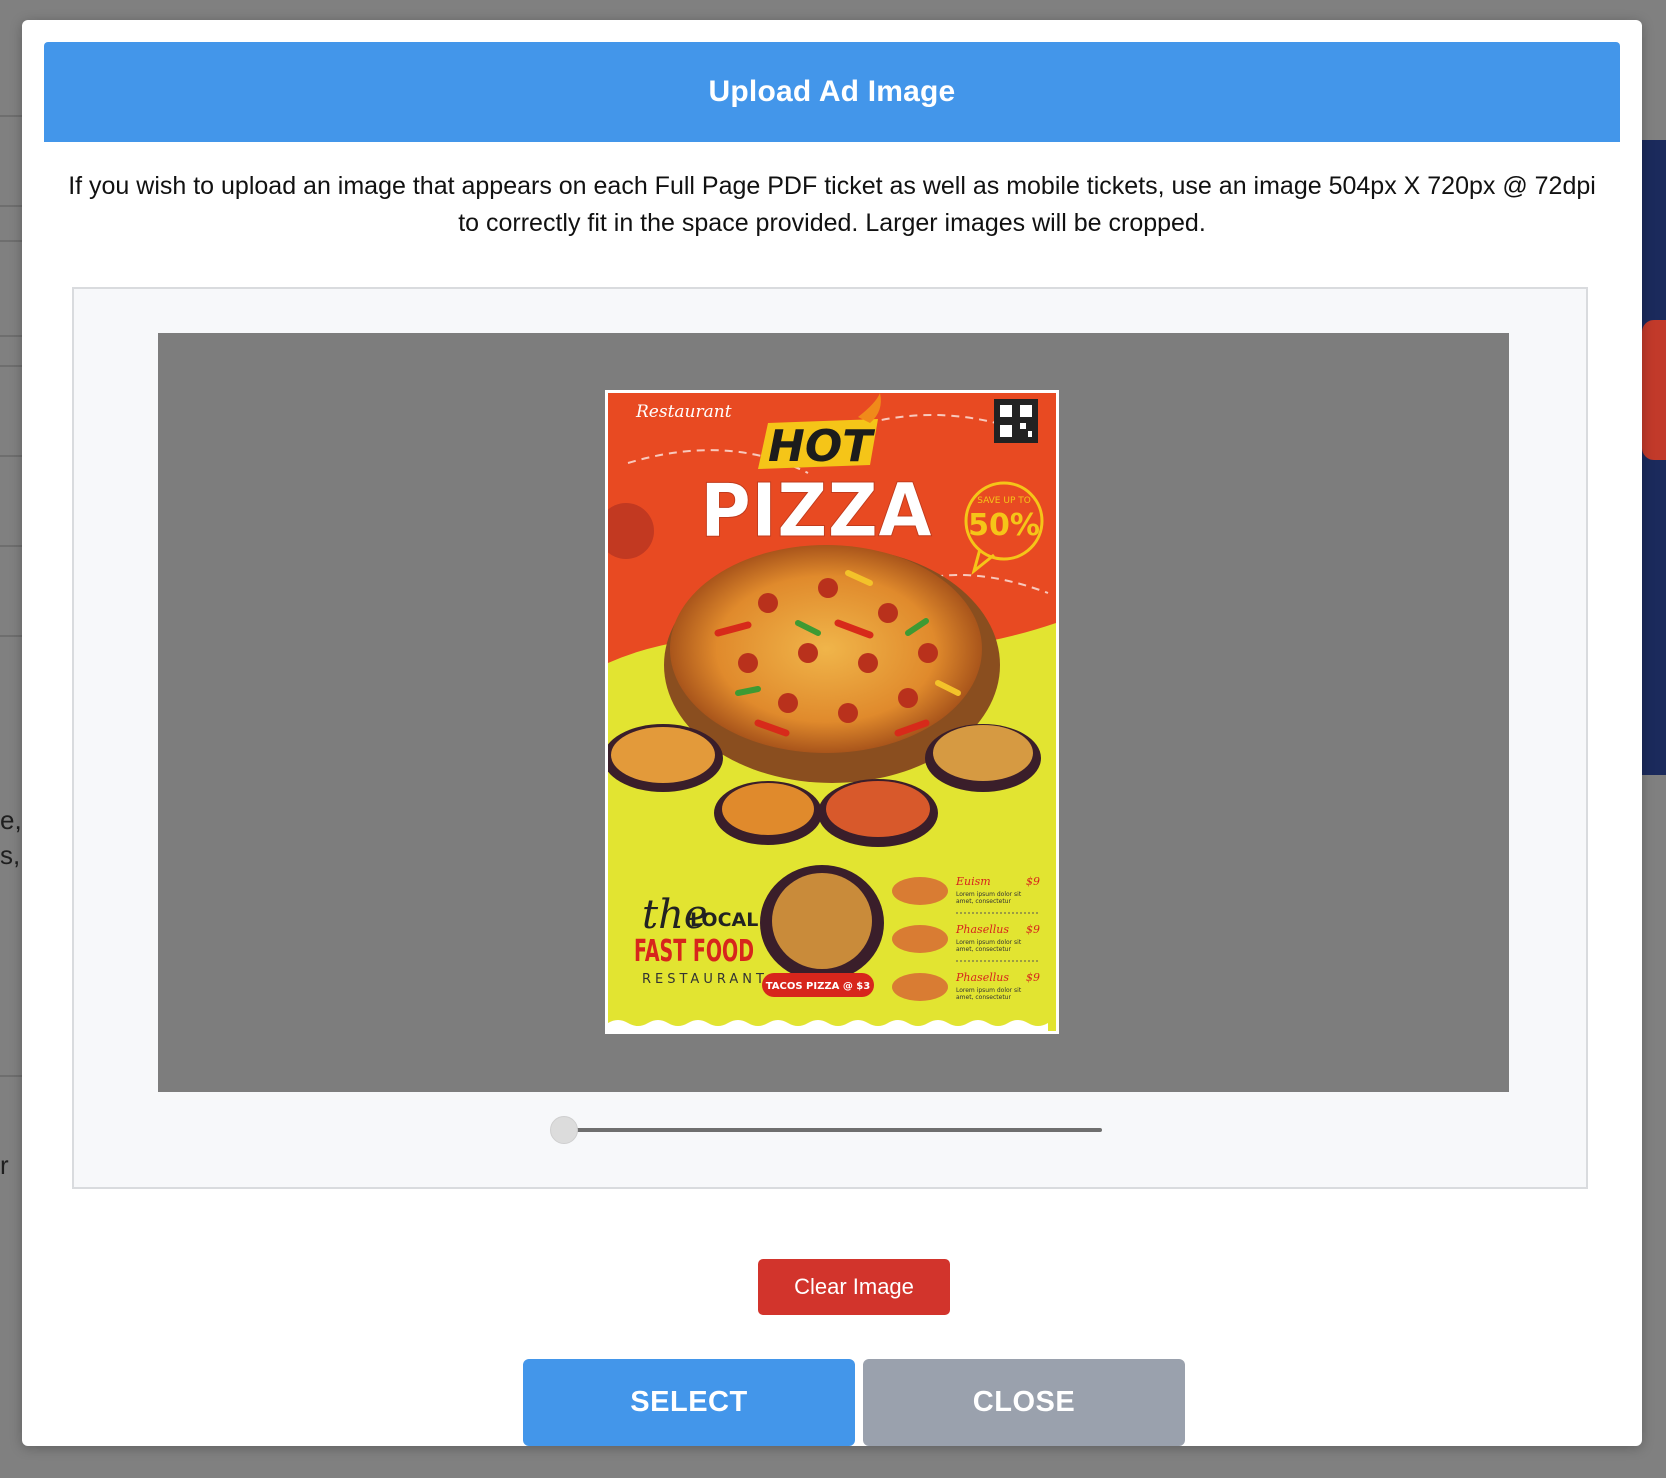 The width and height of the screenshot is (1666, 1478). I want to click on flyer-hot-text: HOT, so click(821, 446).